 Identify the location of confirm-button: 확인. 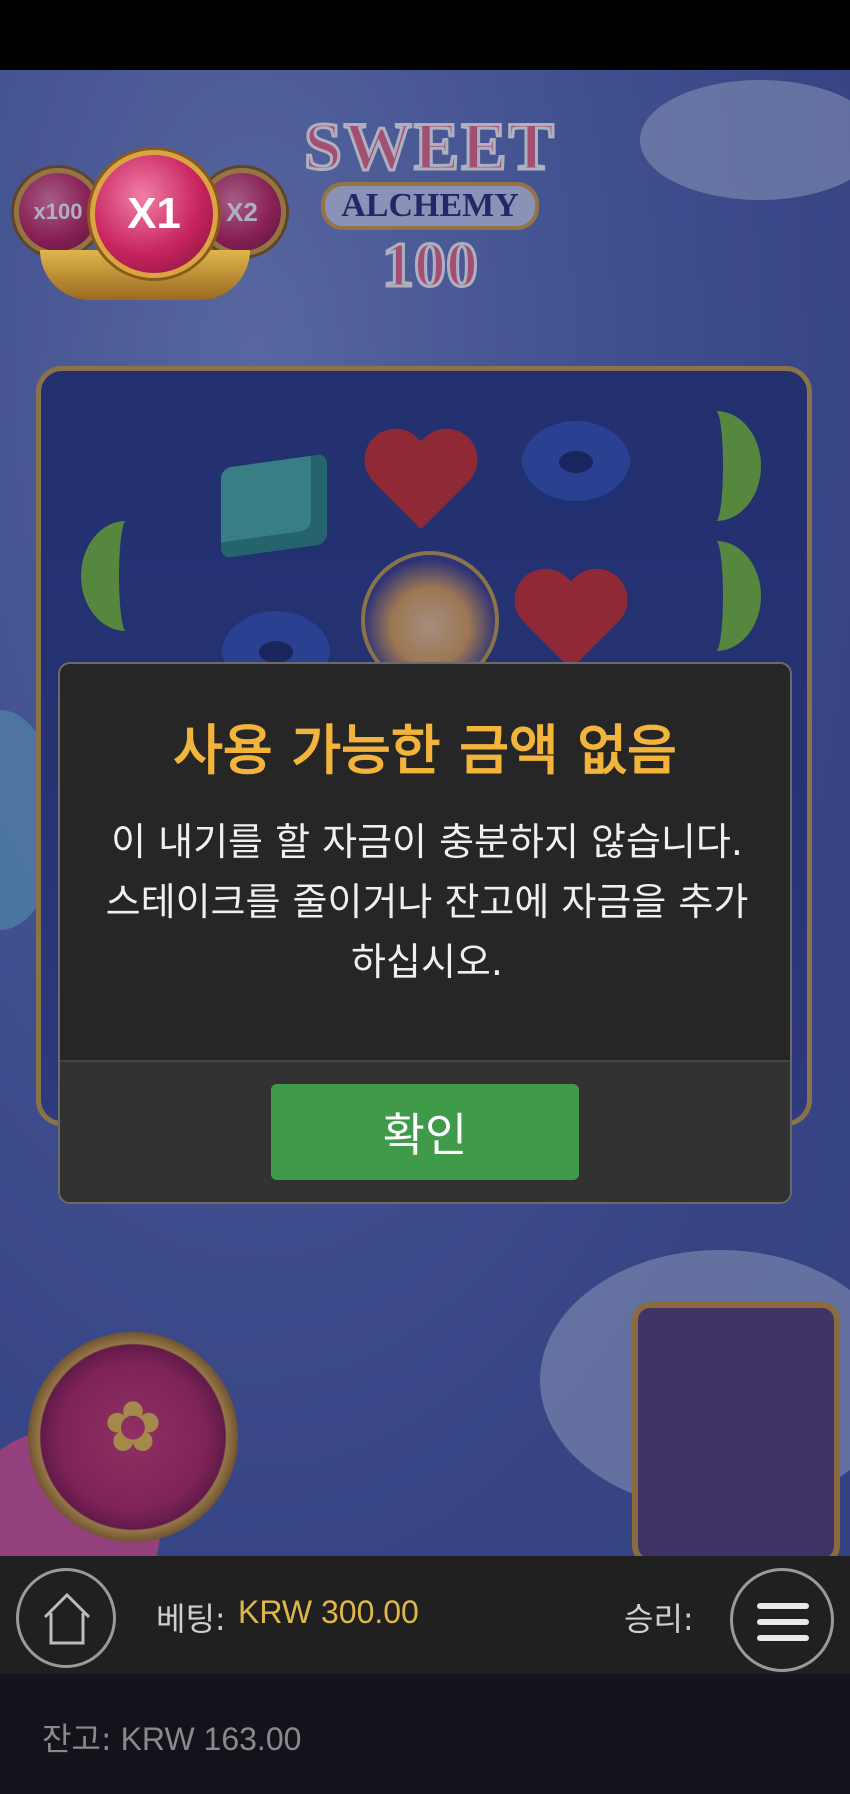
(425, 1132).